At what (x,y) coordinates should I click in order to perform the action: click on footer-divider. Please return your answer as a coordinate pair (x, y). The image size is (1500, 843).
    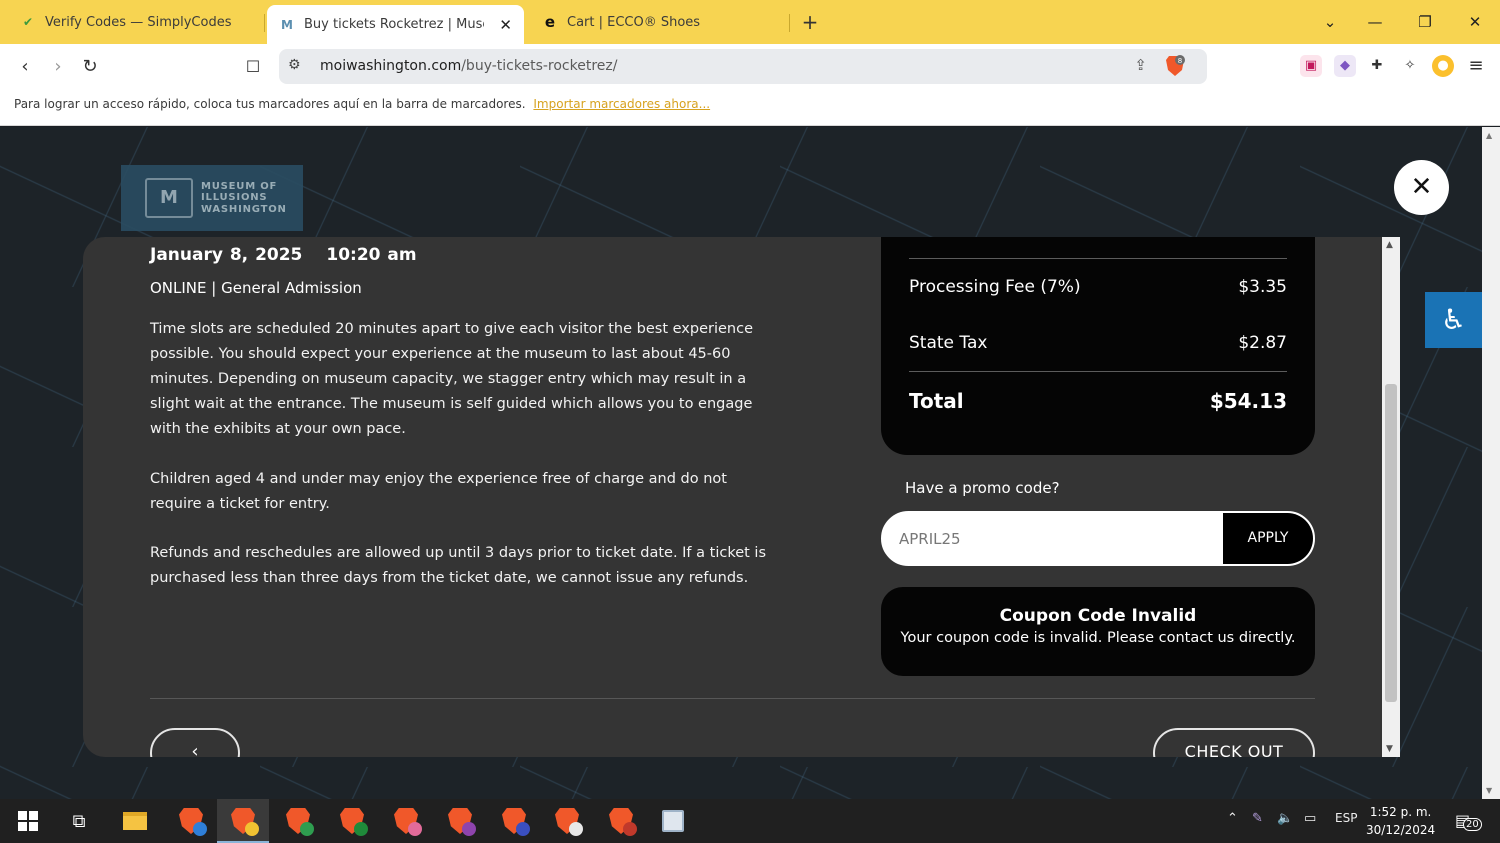
    Looking at the image, I should click on (732, 698).